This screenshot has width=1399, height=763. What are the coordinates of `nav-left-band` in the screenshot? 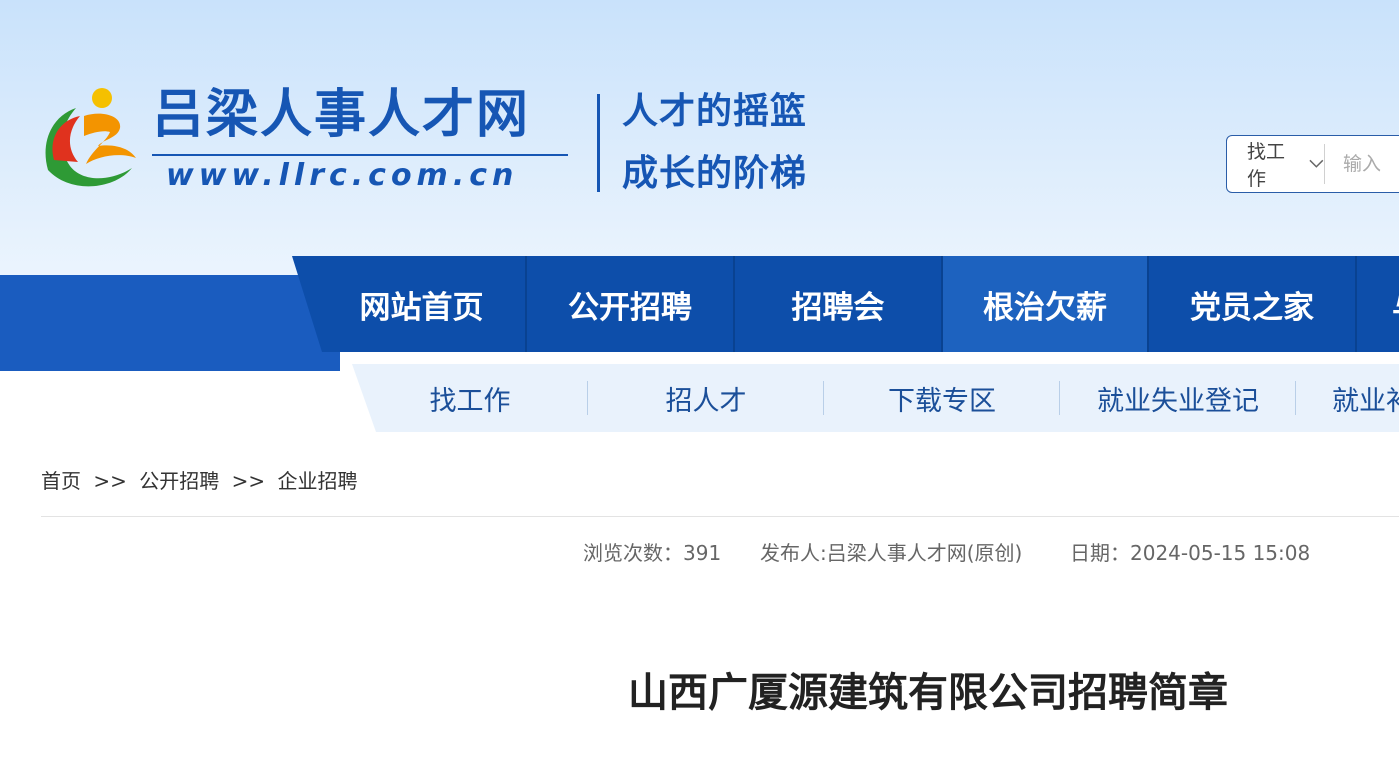 It's located at (170, 323).